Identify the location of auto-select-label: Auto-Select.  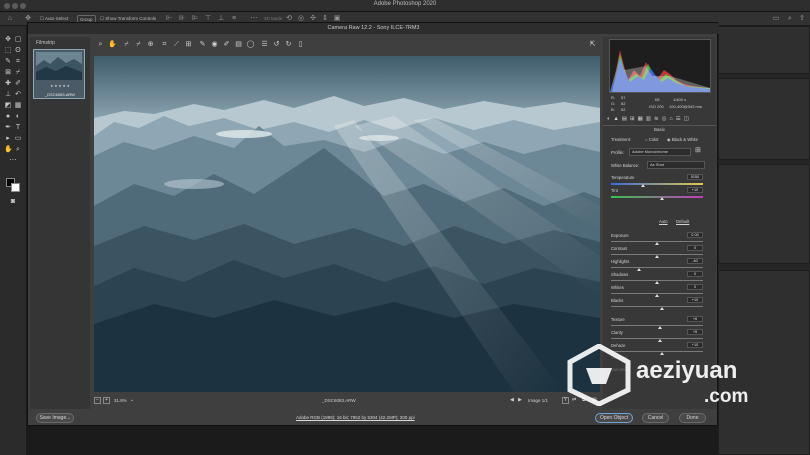
(57, 18).